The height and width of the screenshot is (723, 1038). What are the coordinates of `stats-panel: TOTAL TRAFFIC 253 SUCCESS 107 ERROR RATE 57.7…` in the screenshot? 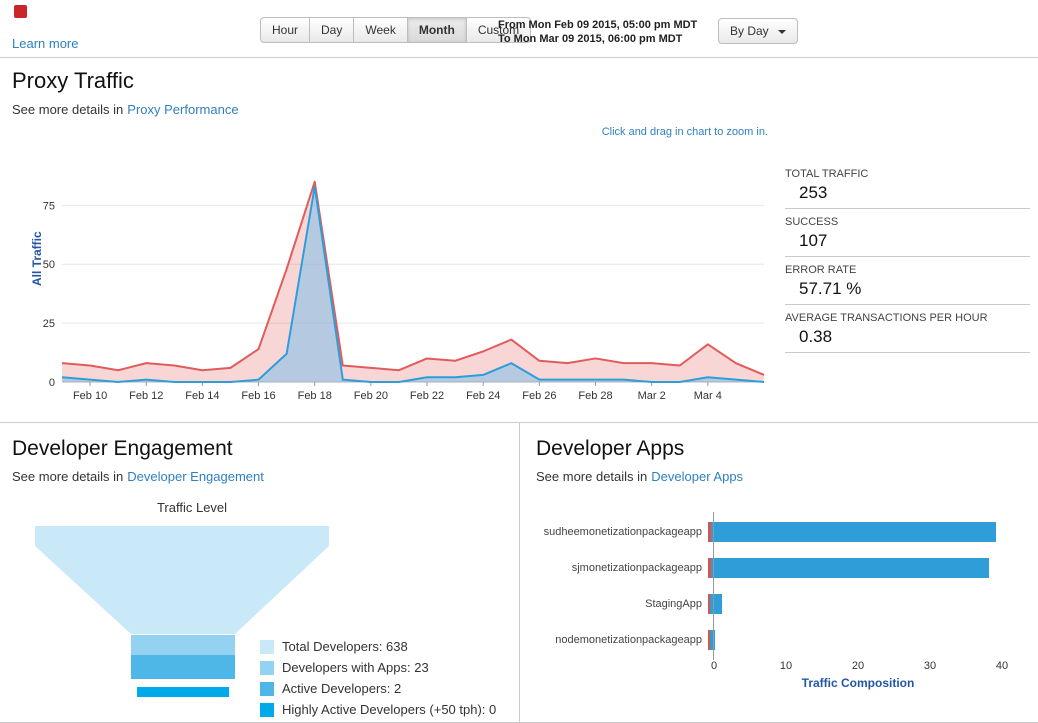 It's located at (907, 264).